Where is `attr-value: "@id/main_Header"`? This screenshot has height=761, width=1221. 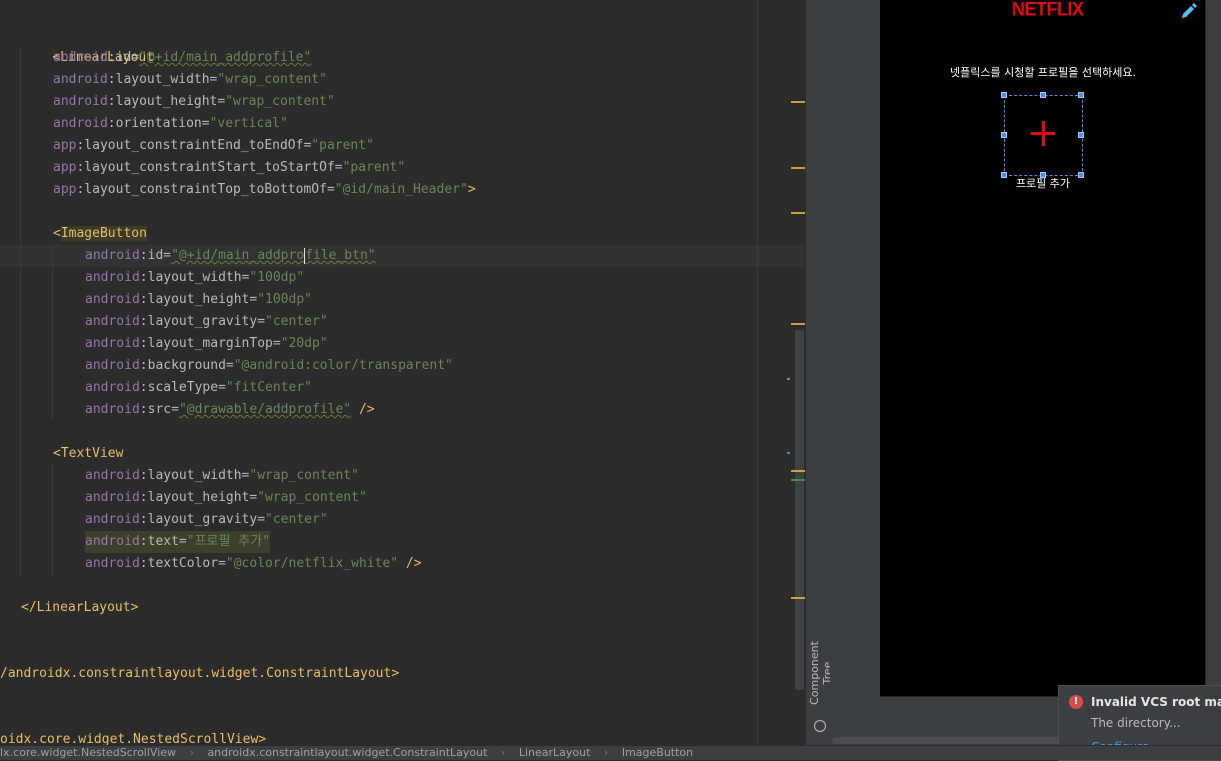
attr-value: "@id/main_Header" is located at coordinates (401, 189).